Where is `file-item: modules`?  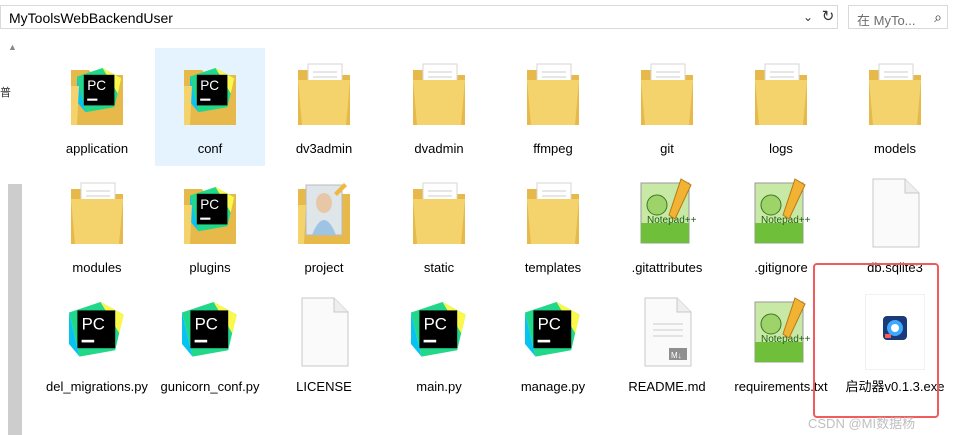
file-item: modules is located at coordinates (97, 226).